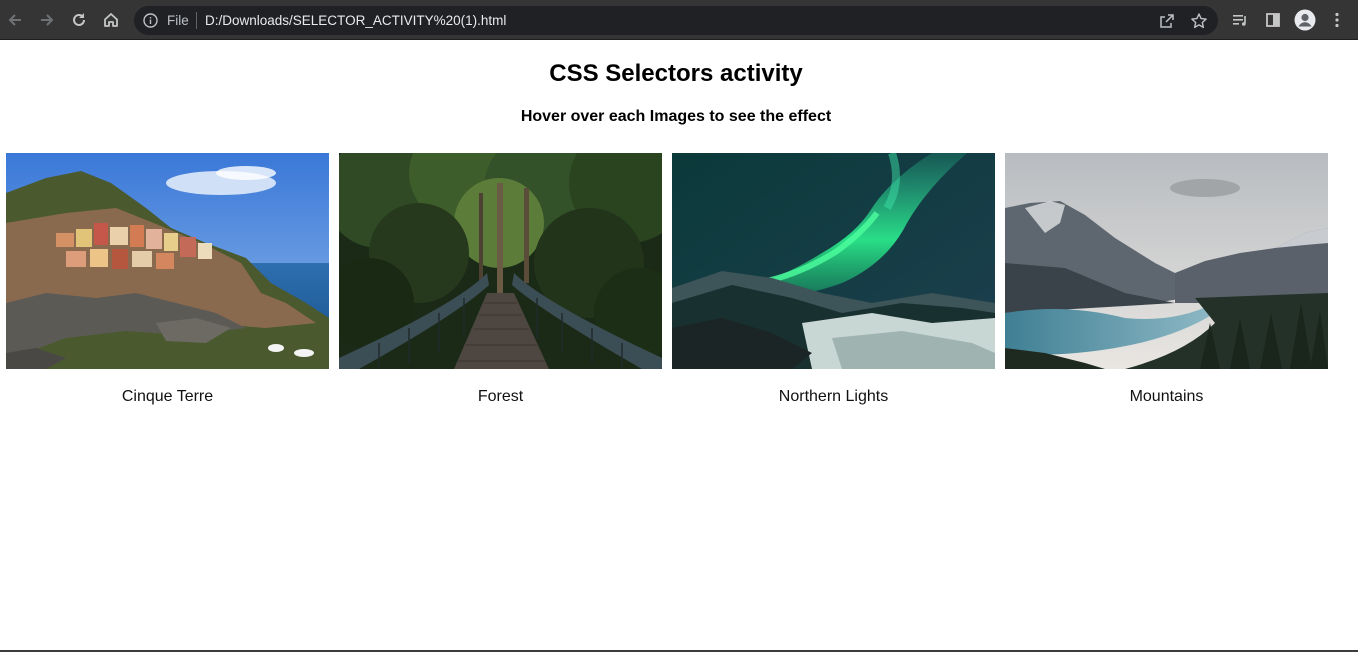  I want to click on home-icon, so click(111, 20).